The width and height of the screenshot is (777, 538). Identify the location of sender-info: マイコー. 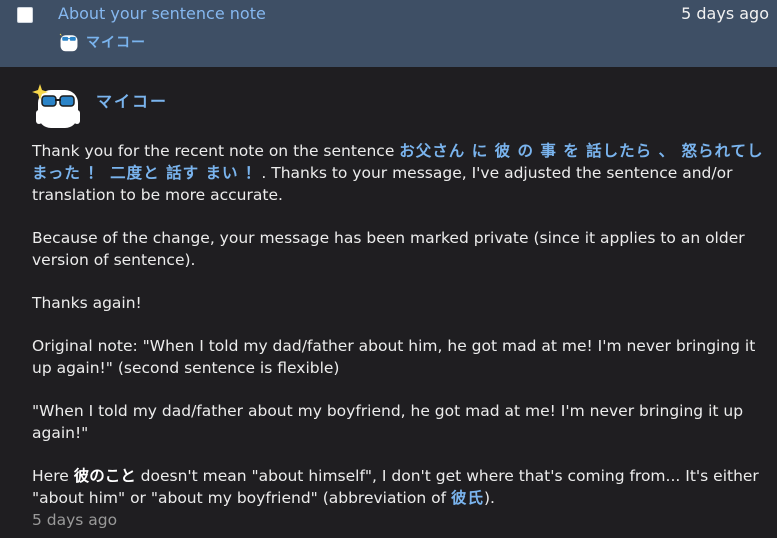
(102, 42).